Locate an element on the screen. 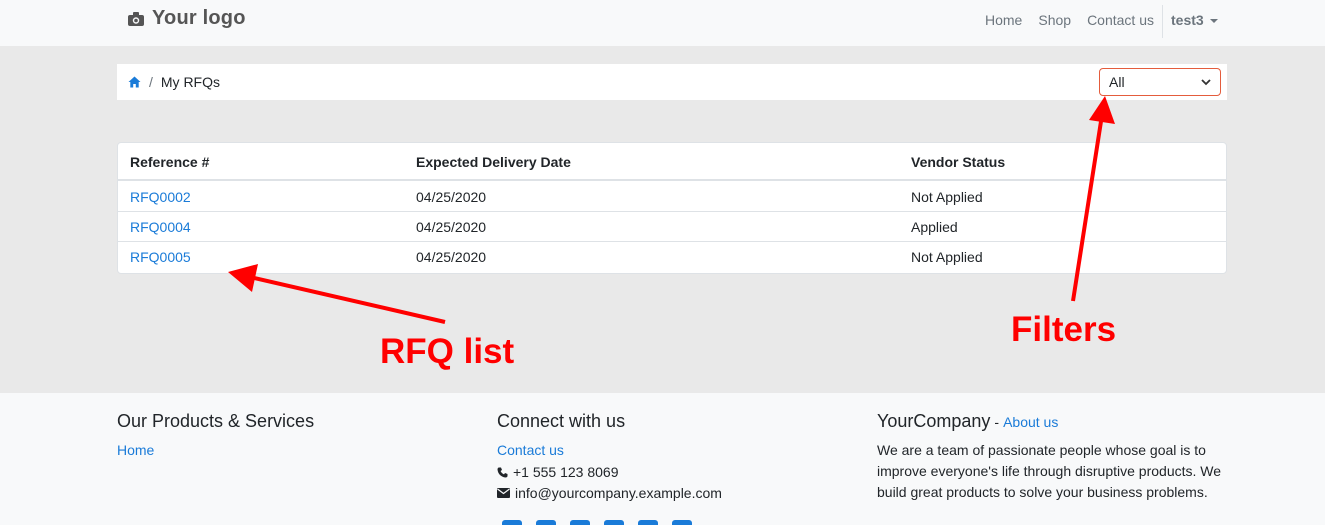  footer-contact-link: Contact us is located at coordinates (609, 450).